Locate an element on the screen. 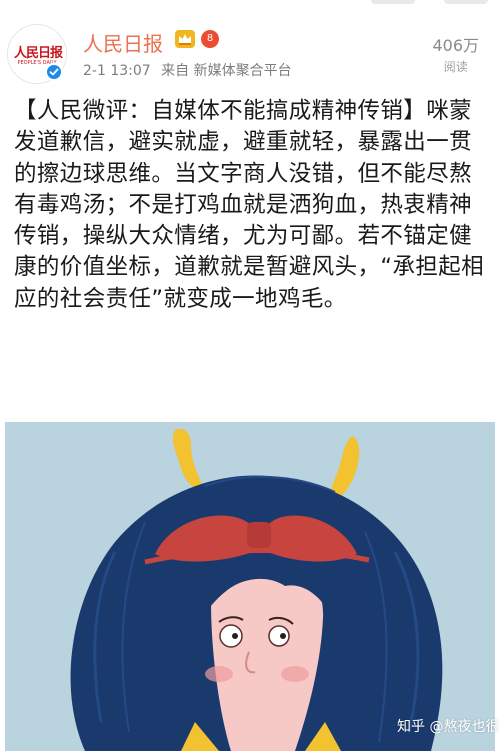  level-badge: 8 is located at coordinates (210, 39).